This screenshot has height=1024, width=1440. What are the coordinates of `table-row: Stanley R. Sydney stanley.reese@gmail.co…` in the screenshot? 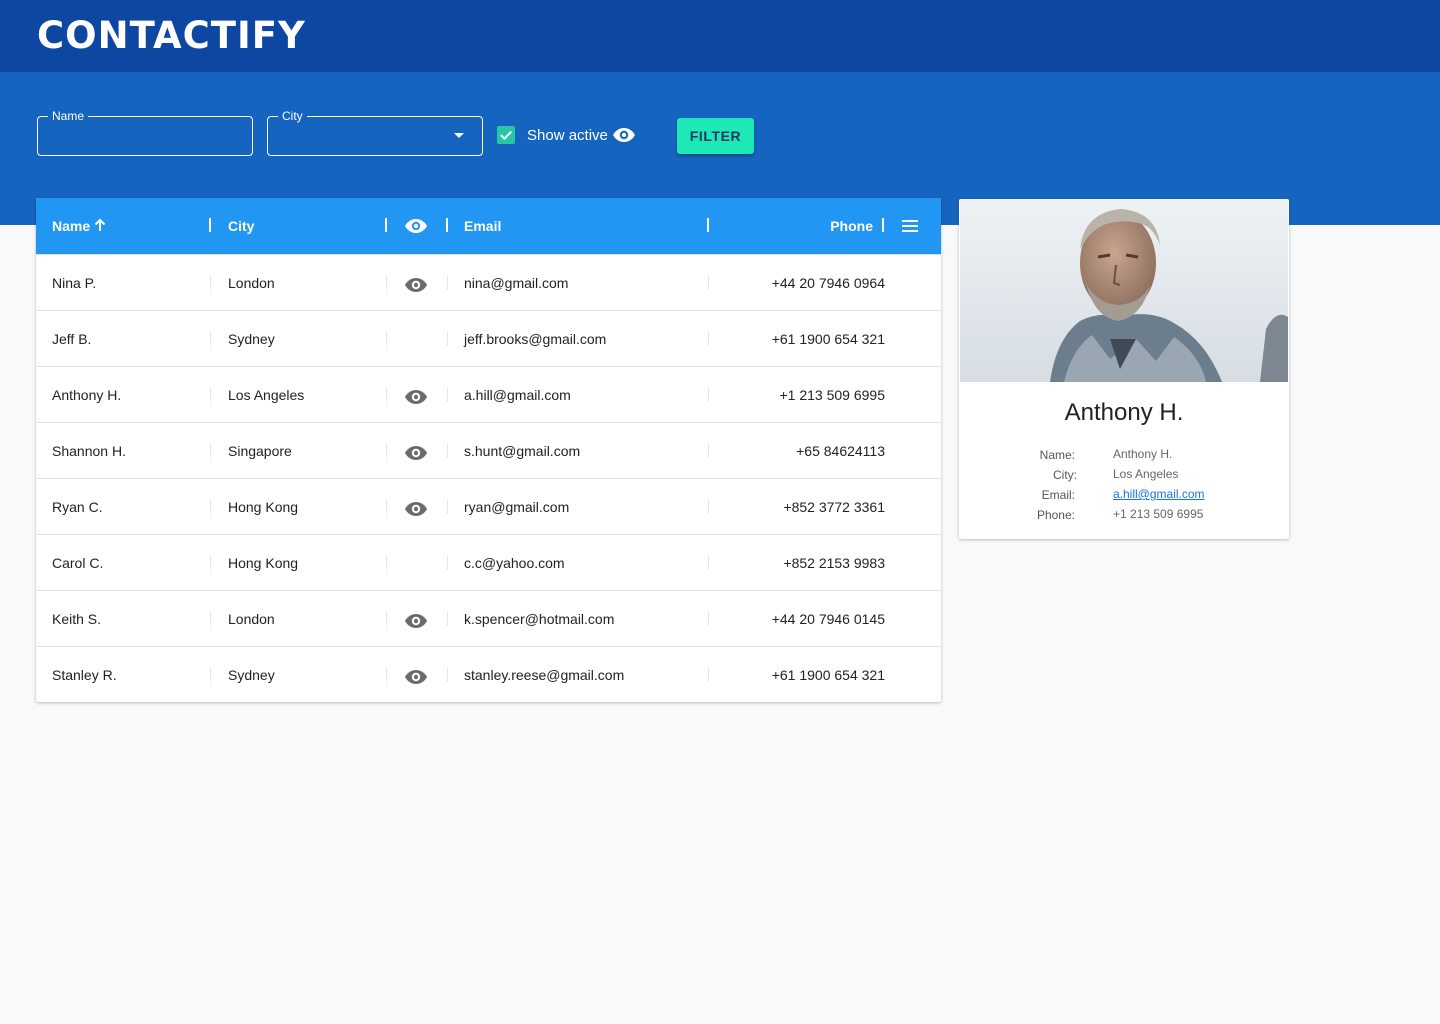 It's located at (488, 674).